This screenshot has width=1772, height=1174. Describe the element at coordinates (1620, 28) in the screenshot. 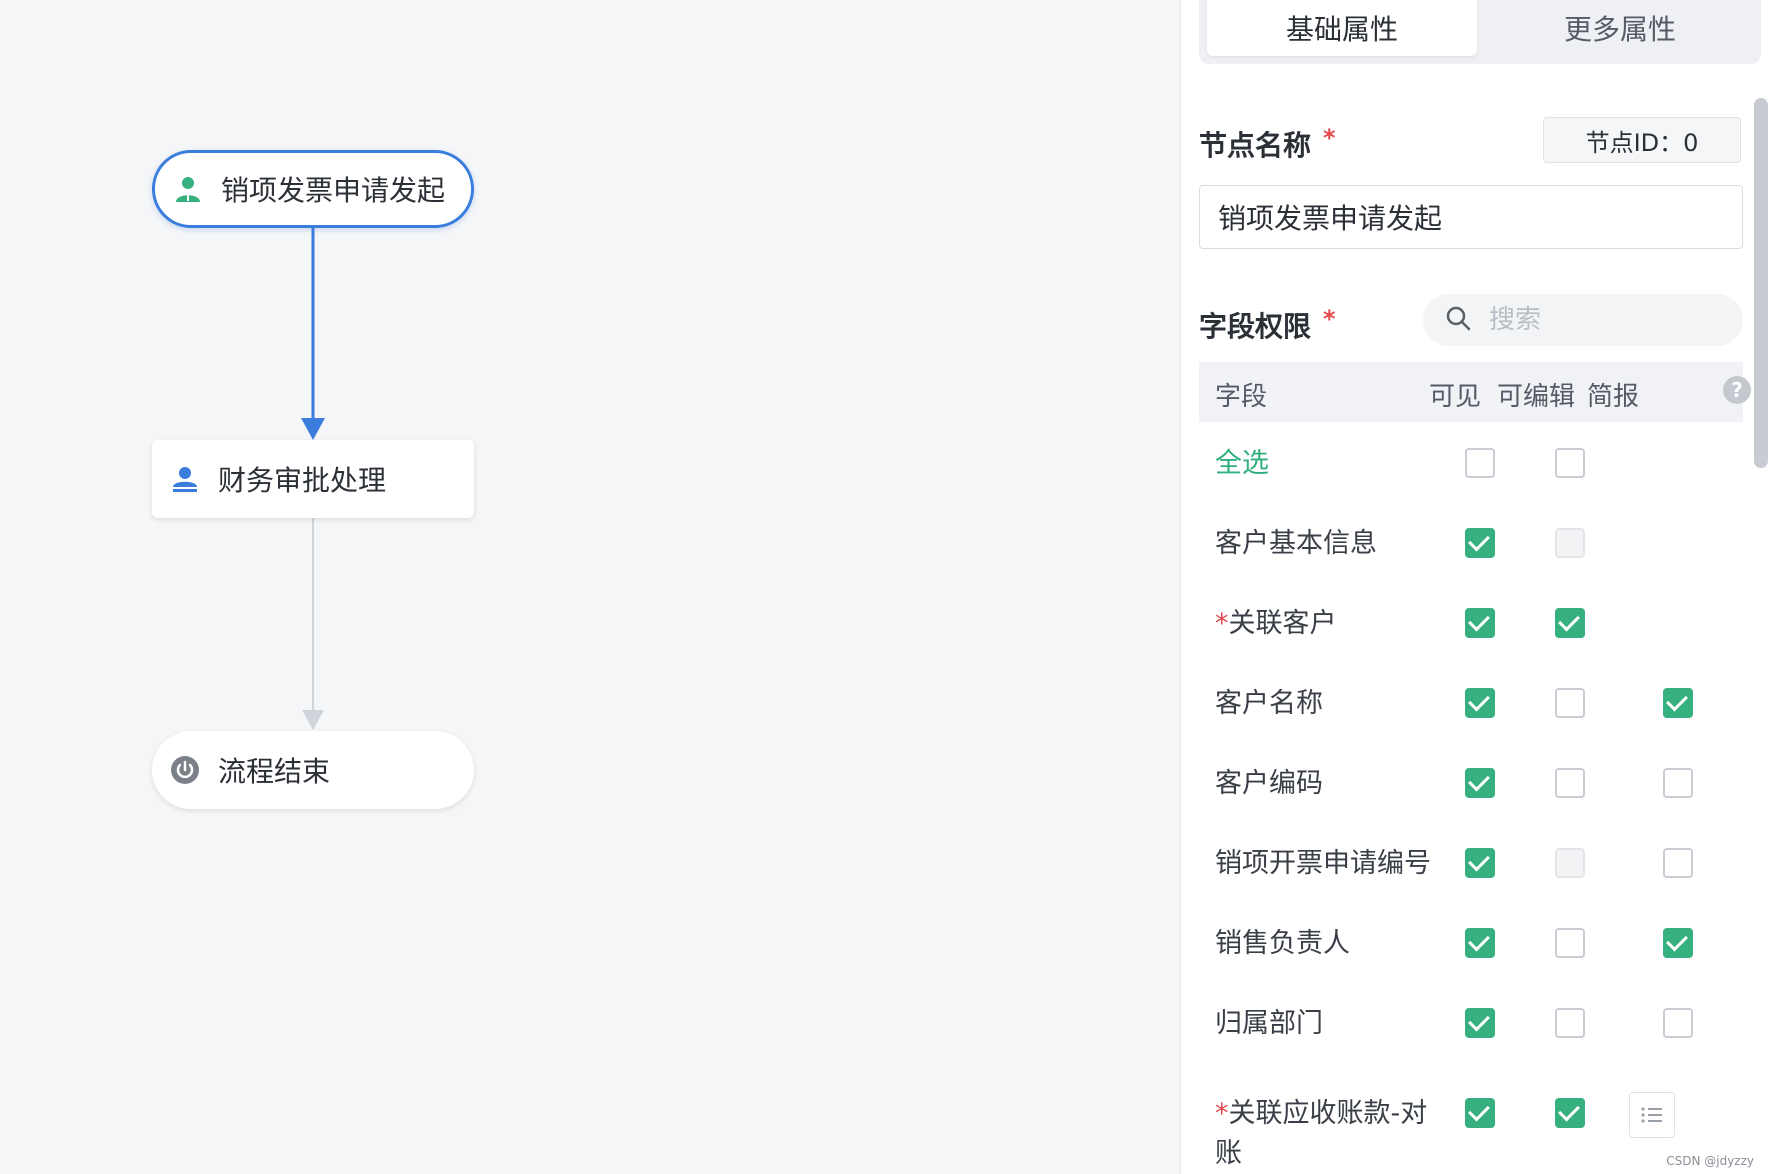

I see `tab-more-properties: 更多属性` at that location.